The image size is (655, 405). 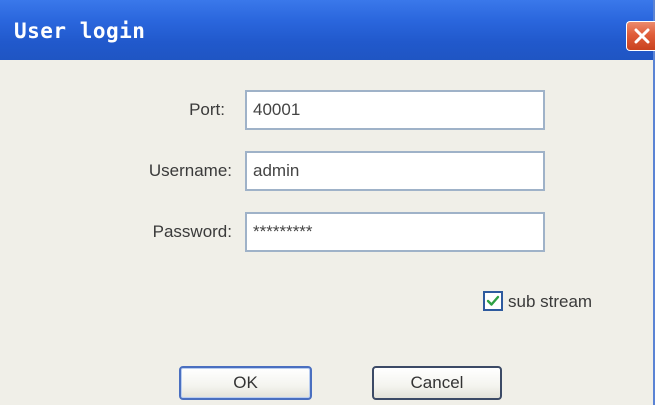 I want to click on password-input: *********, so click(x=395, y=232).